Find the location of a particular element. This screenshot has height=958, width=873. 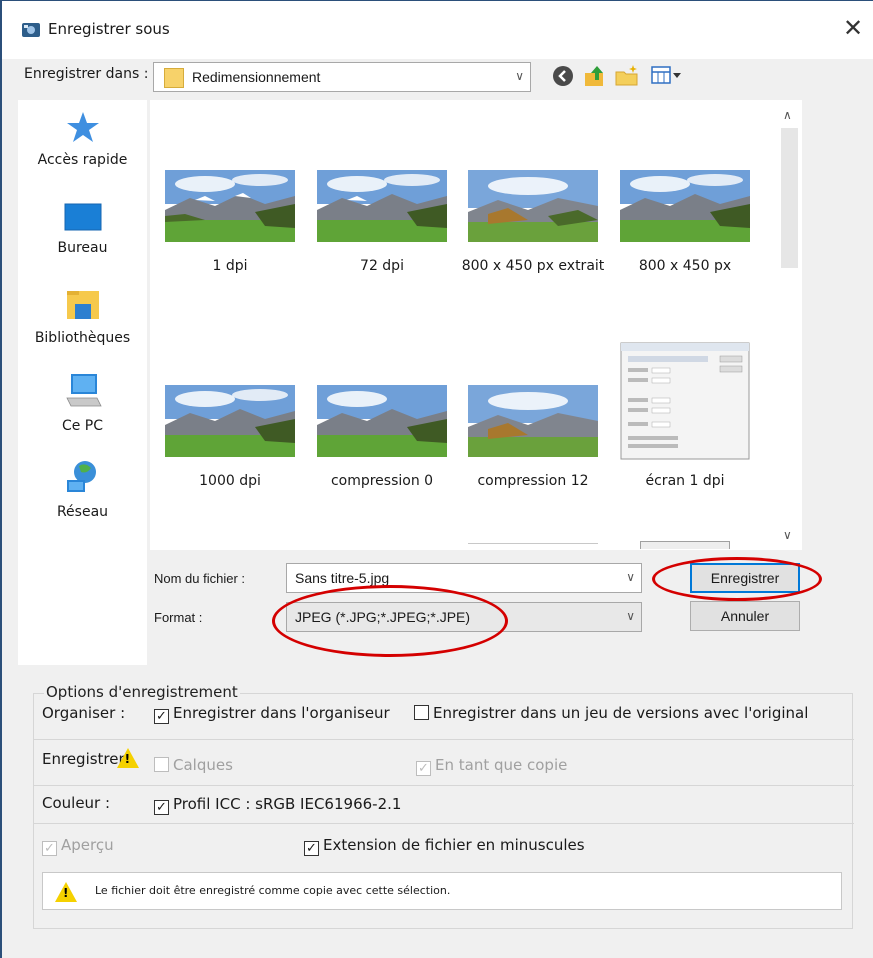

scroll-up-icon: ∧ is located at coordinates (787, 115).